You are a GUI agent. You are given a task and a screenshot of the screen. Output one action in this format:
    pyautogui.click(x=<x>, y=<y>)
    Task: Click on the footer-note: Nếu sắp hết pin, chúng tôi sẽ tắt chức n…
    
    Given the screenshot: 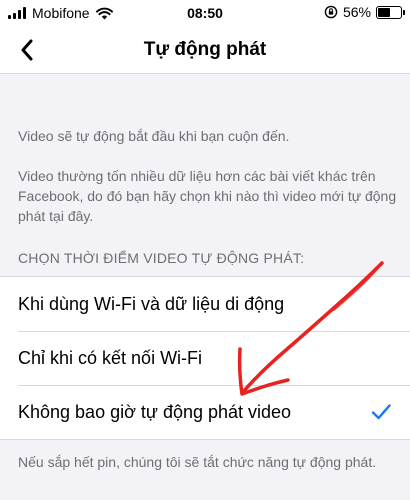 What is the action you would take?
    pyautogui.click(x=197, y=462)
    